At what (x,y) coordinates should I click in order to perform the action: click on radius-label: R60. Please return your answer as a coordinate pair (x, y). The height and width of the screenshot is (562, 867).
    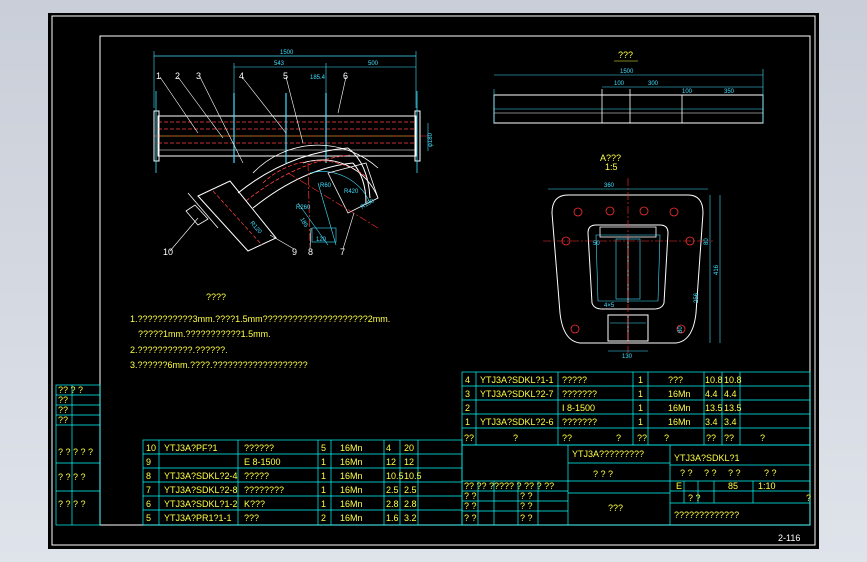
    Looking at the image, I should click on (326, 186).